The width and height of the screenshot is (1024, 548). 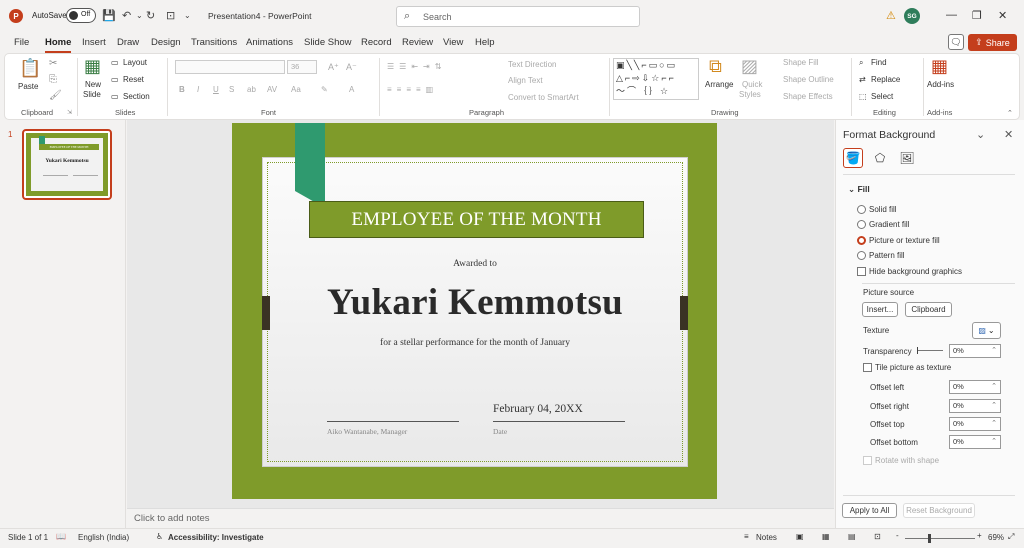 I want to click on format-painter-icon: 🖌, so click(x=55, y=95).